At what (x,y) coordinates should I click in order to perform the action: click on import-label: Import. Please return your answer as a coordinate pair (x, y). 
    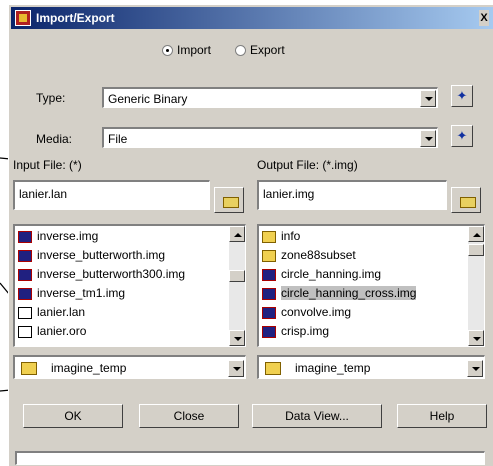
    Looking at the image, I should click on (194, 50).